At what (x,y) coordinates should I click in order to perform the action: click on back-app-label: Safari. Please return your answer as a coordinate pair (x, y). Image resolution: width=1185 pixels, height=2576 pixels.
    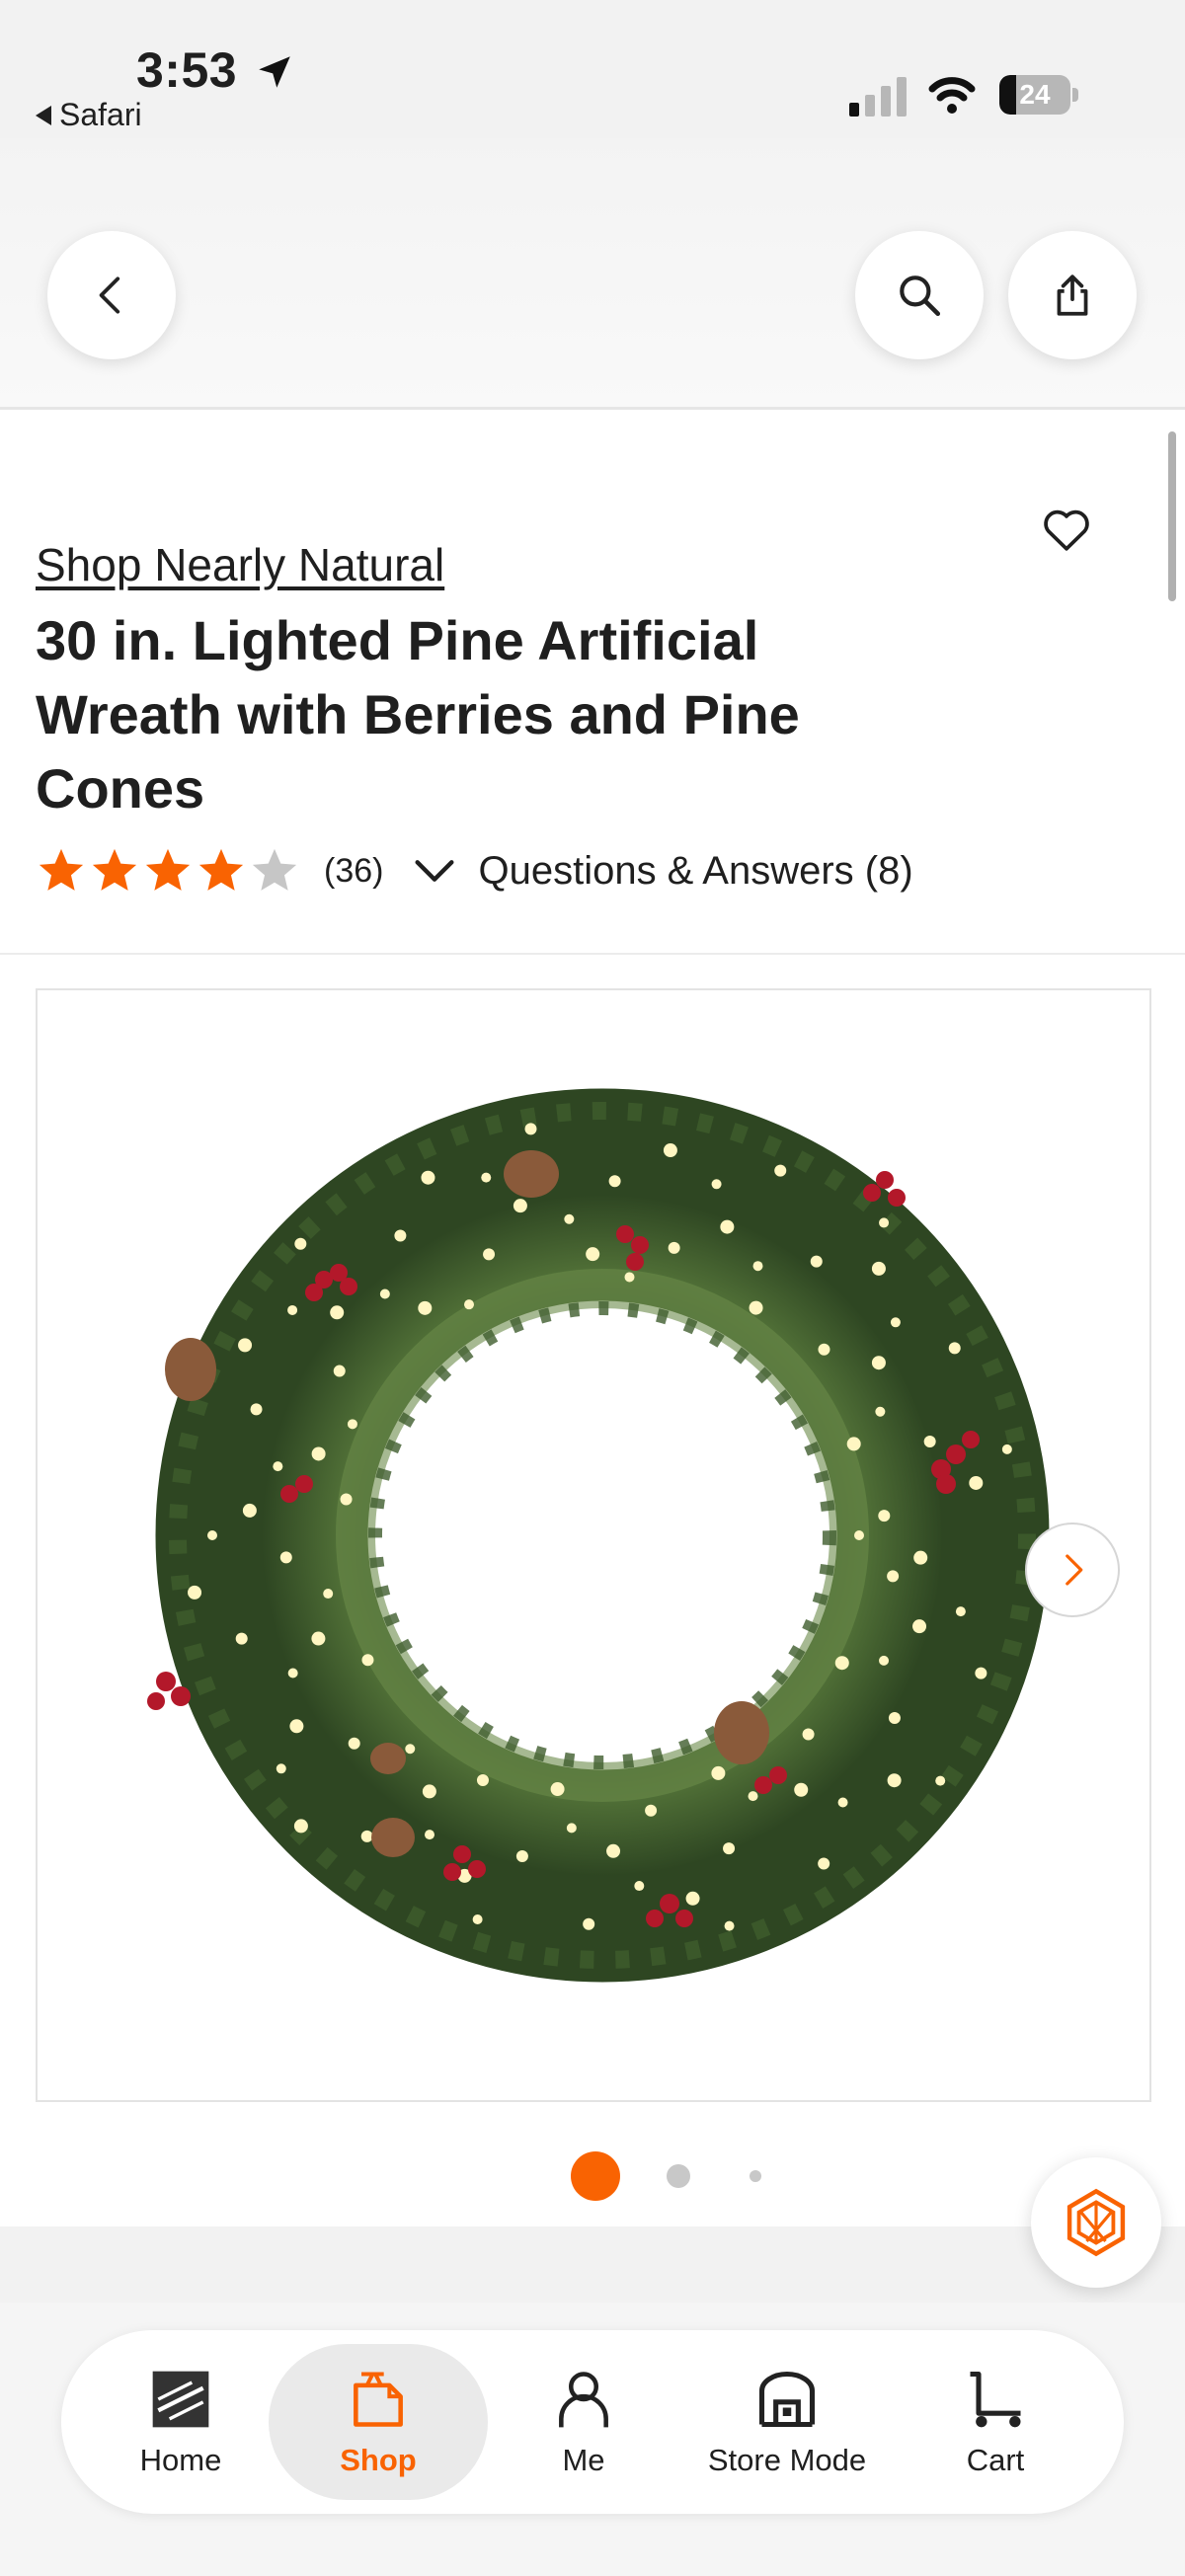
    Looking at the image, I should click on (100, 114).